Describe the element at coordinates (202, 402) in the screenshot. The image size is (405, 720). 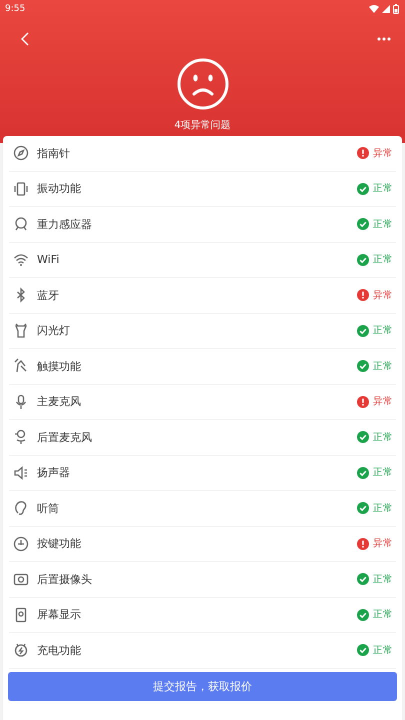
I see `check-item: 主麦克风 异常` at that location.